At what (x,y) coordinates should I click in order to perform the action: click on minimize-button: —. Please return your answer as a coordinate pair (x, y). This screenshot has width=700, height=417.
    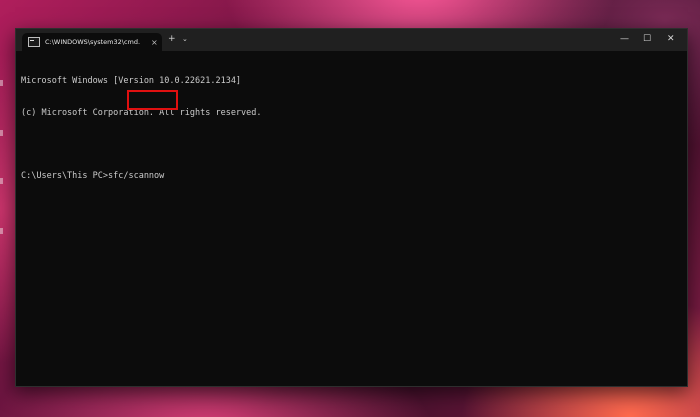
    Looking at the image, I should click on (624, 39).